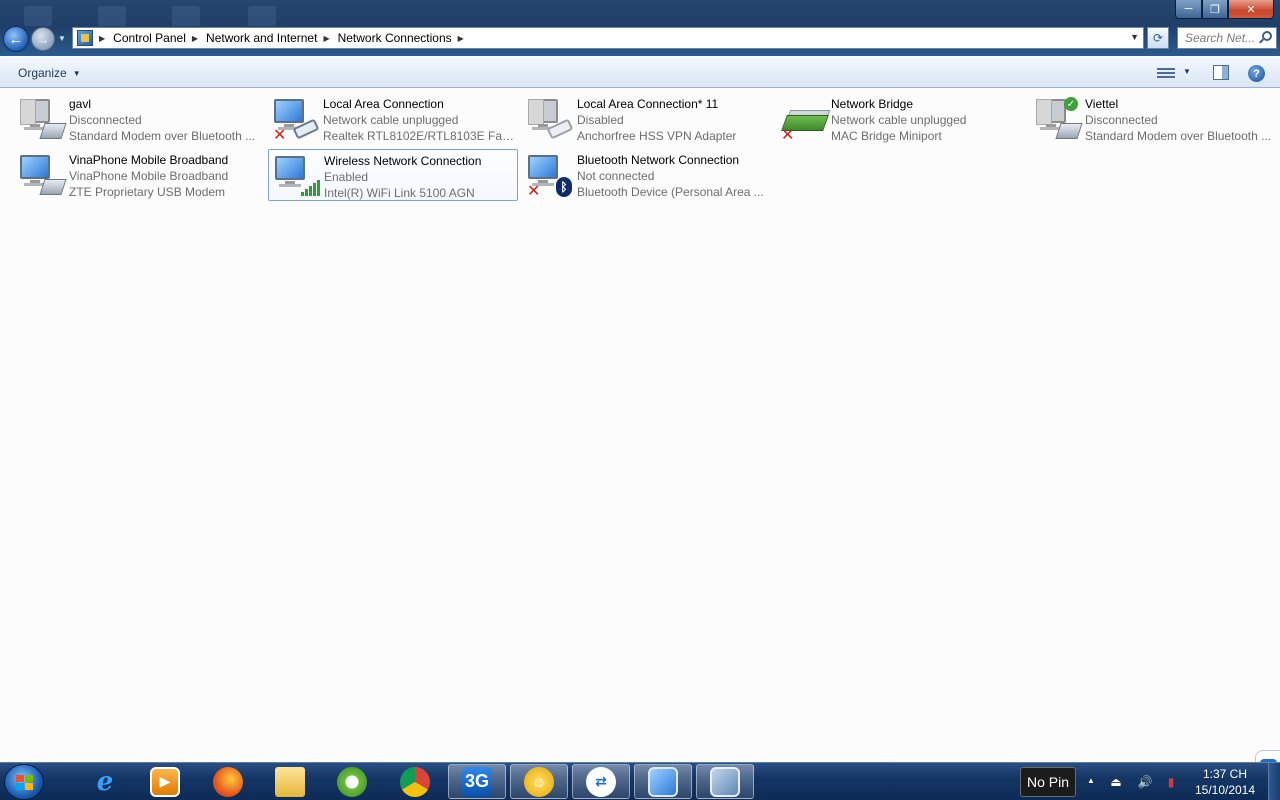 The height and width of the screenshot is (800, 1280). I want to click on address-history-dropdown-icon: ▼, so click(1134, 37).